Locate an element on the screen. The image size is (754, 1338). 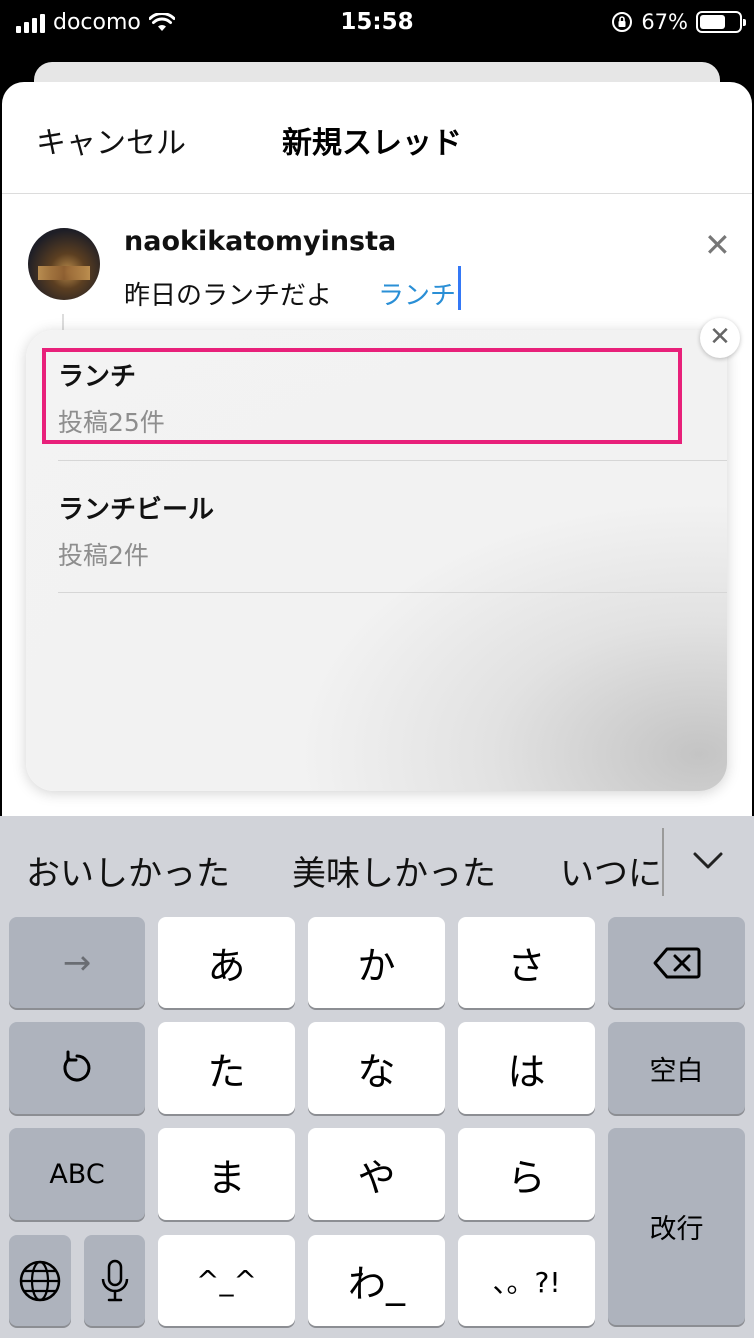
abc-key: ABC is located at coordinates (77, 1174).